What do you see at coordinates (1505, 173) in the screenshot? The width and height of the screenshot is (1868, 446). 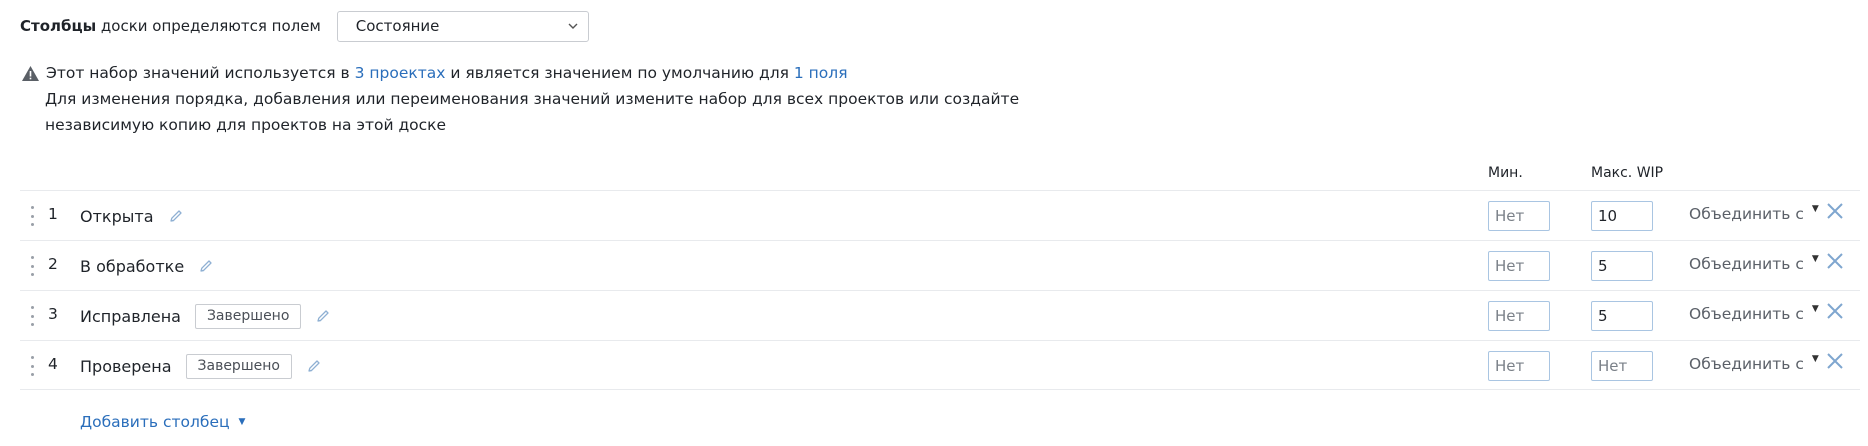 I see `min-column-header: Мин.` at bounding box center [1505, 173].